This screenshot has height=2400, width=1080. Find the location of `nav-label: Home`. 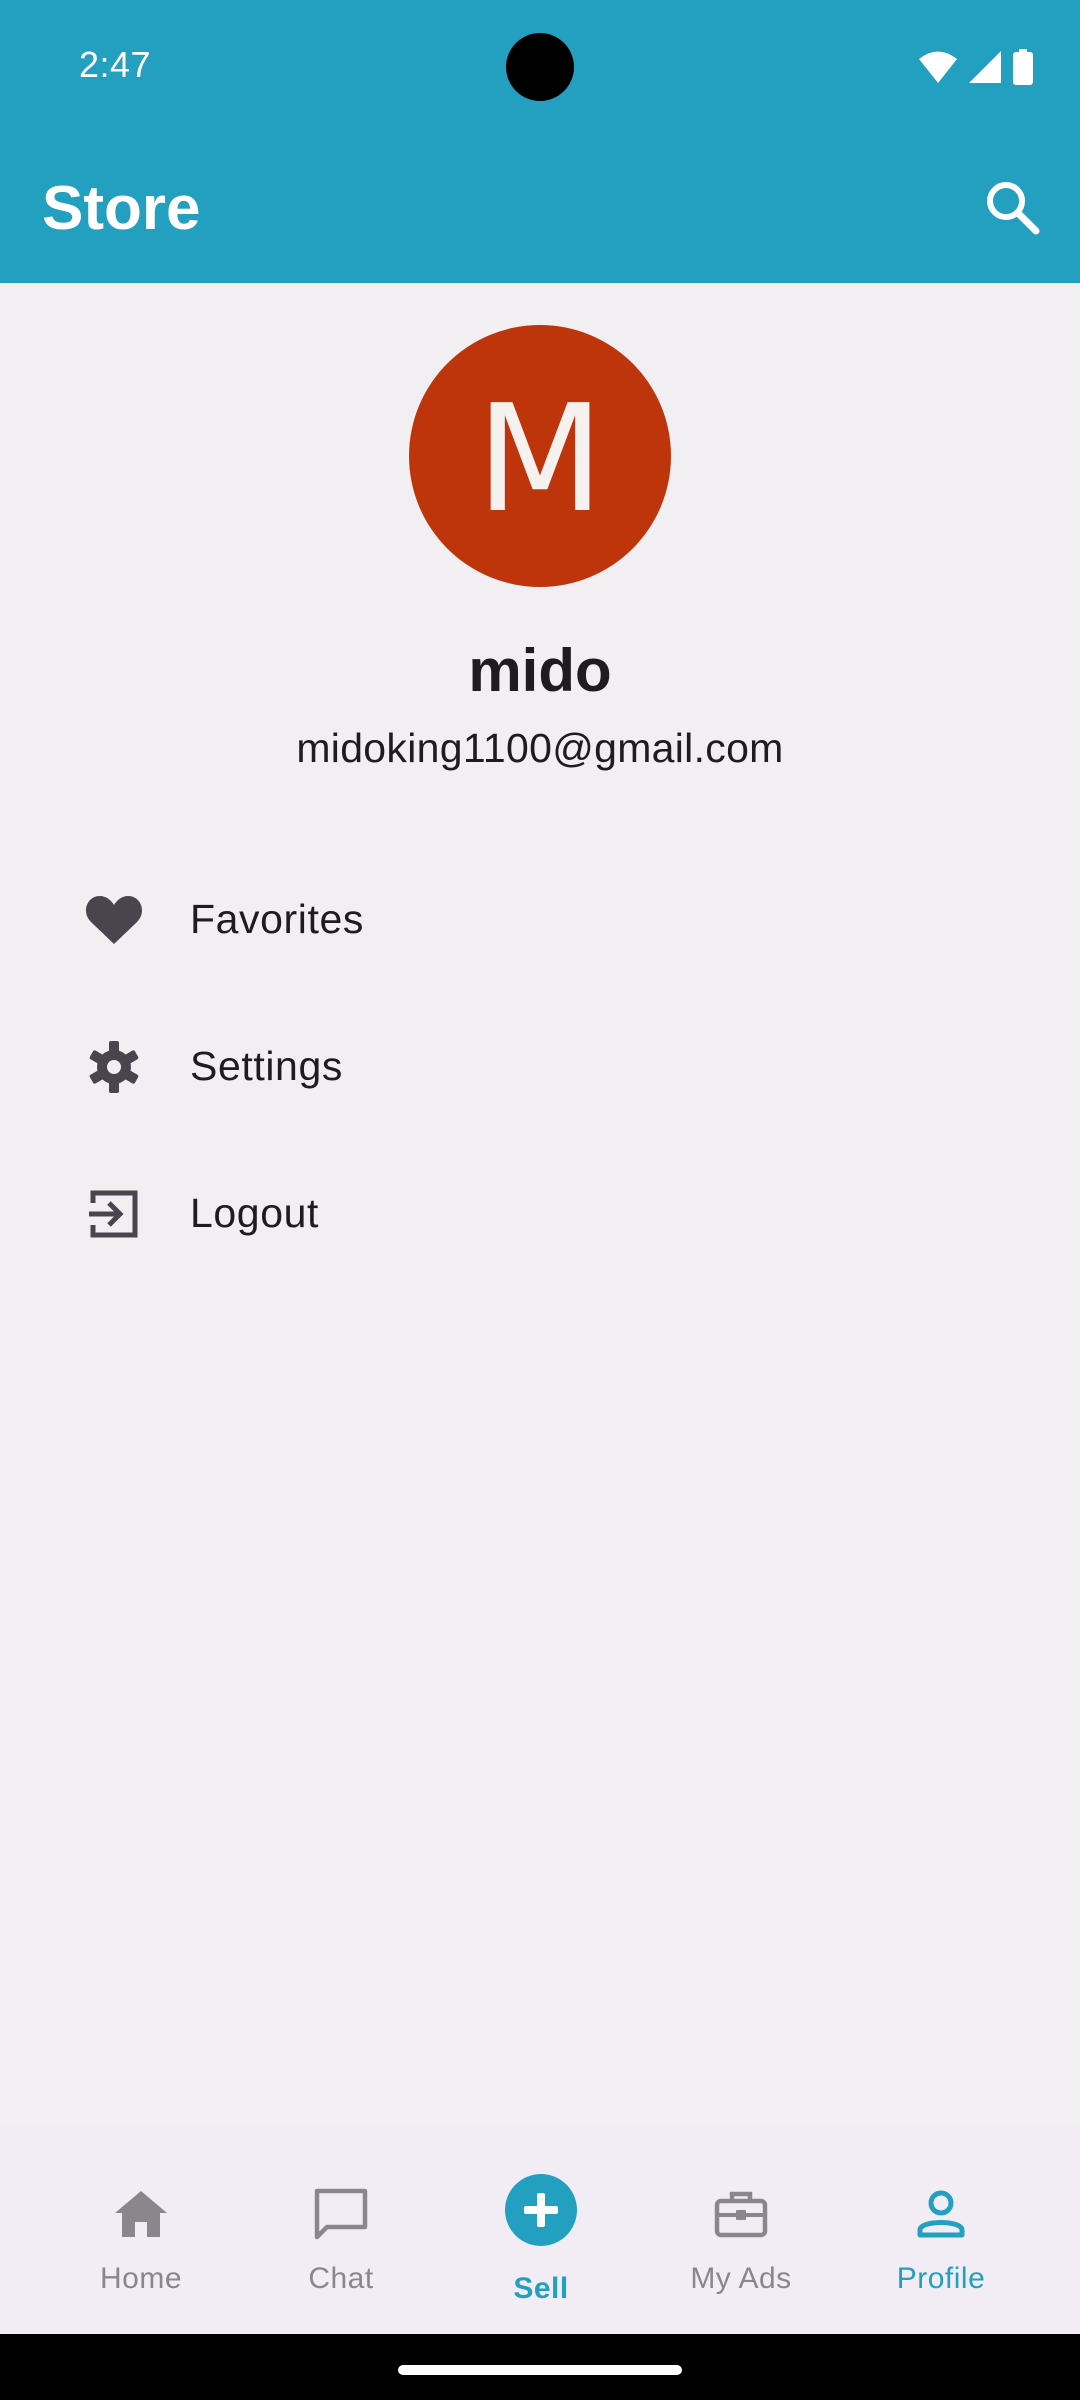

nav-label: Home is located at coordinates (141, 2278).